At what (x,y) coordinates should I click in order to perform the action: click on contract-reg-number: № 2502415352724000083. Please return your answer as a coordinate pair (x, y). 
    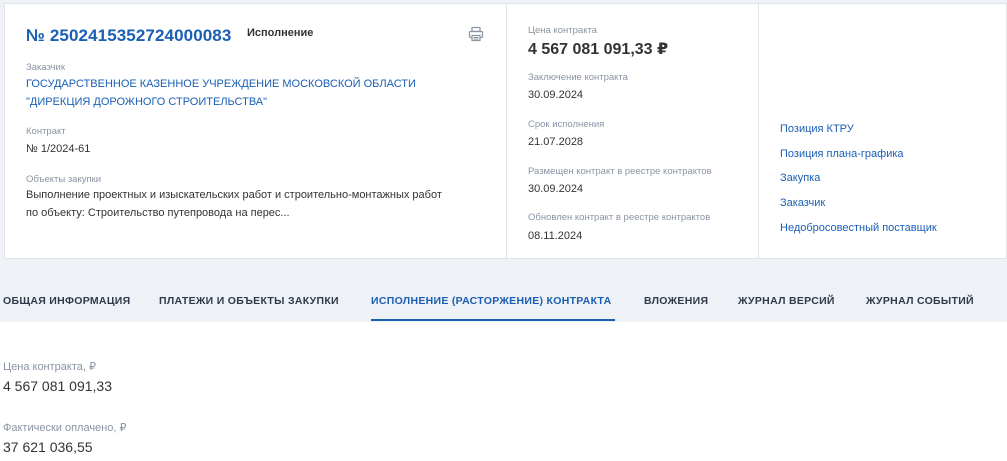
    Looking at the image, I should click on (128, 36).